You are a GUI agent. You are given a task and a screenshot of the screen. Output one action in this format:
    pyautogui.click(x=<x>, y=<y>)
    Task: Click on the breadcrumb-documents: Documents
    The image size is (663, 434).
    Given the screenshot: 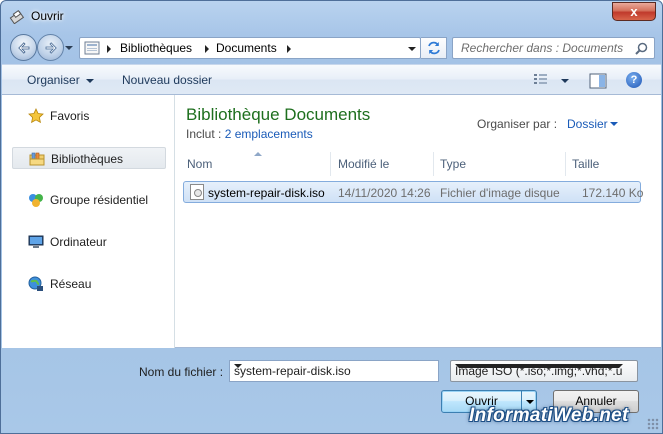 What is the action you would take?
    pyautogui.click(x=246, y=48)
    